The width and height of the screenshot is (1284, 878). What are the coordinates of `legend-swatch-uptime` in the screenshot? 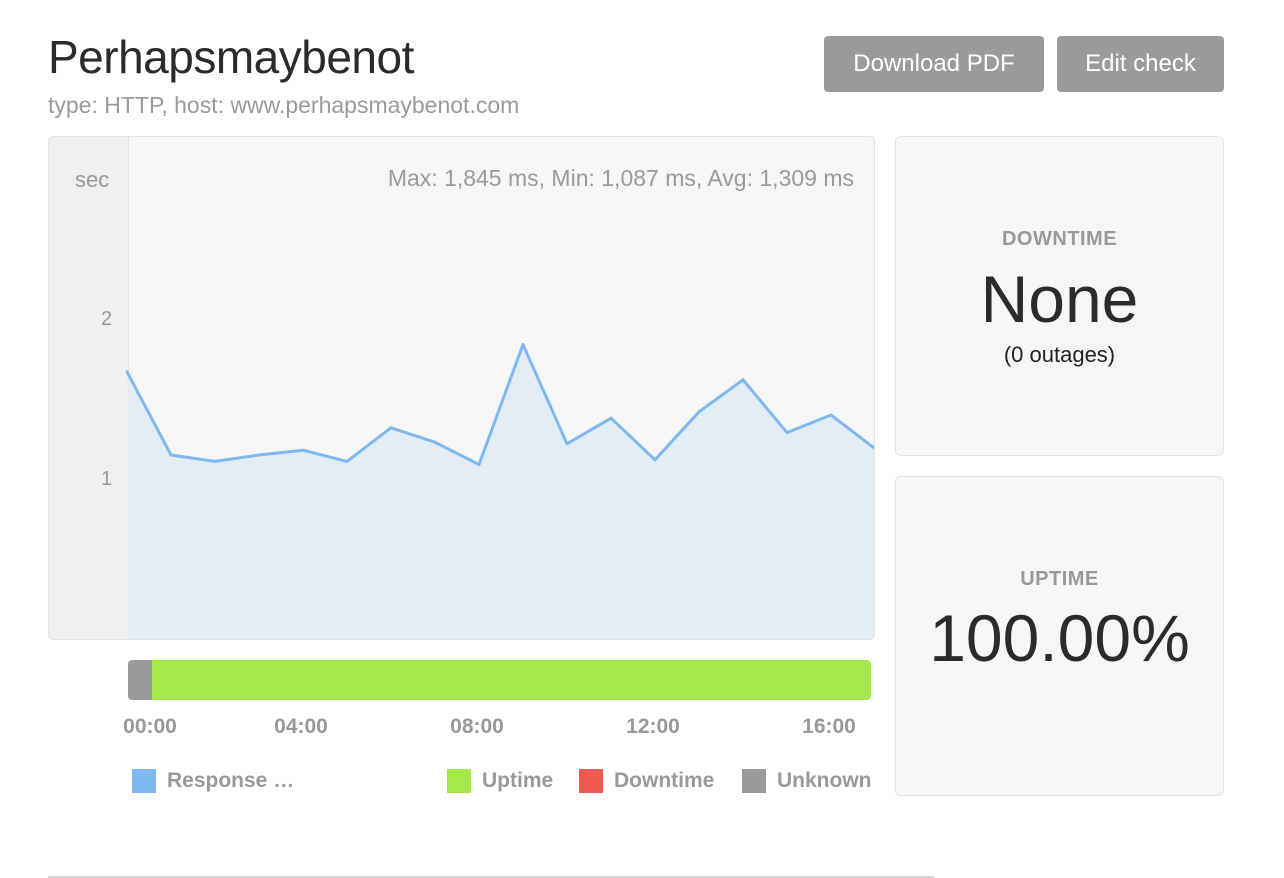 It's located at (459, 781).